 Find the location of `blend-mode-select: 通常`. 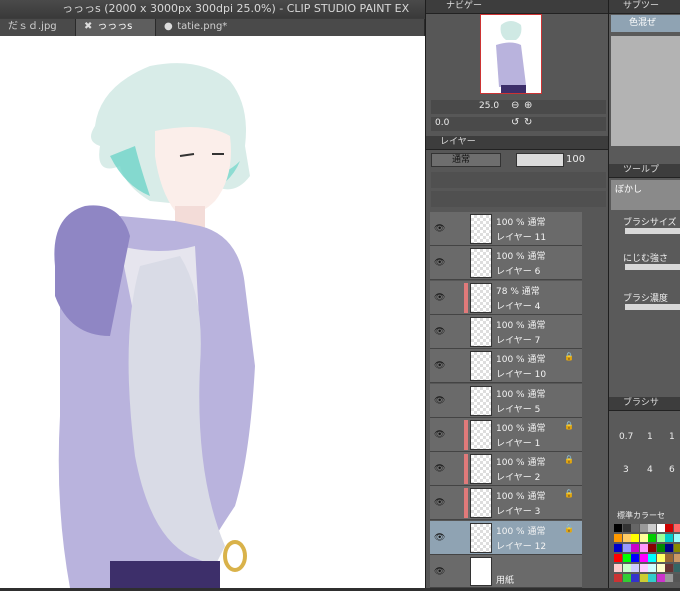

blend-mode-select: 通常 is located at coordinates (466, 160).